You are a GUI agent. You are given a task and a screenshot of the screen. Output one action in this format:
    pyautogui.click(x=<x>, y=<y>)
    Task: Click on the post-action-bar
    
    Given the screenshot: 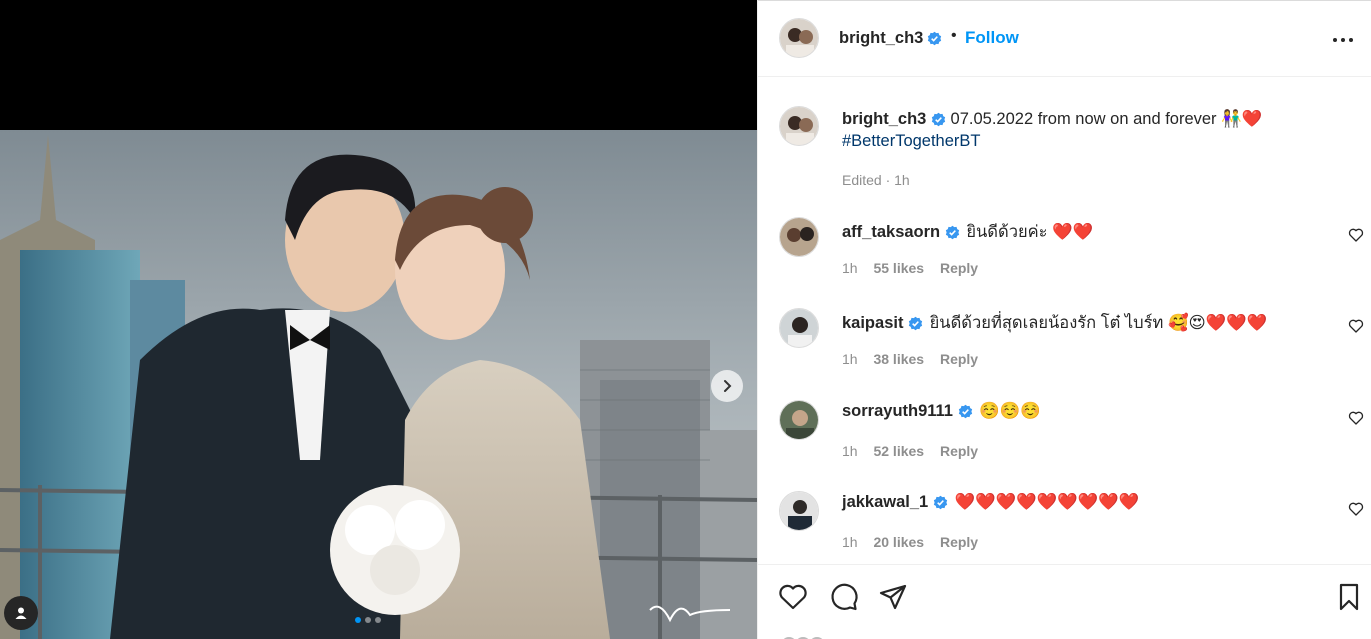 What is the action you would take?
    pyautogui.click(x=1064, y=601)
    